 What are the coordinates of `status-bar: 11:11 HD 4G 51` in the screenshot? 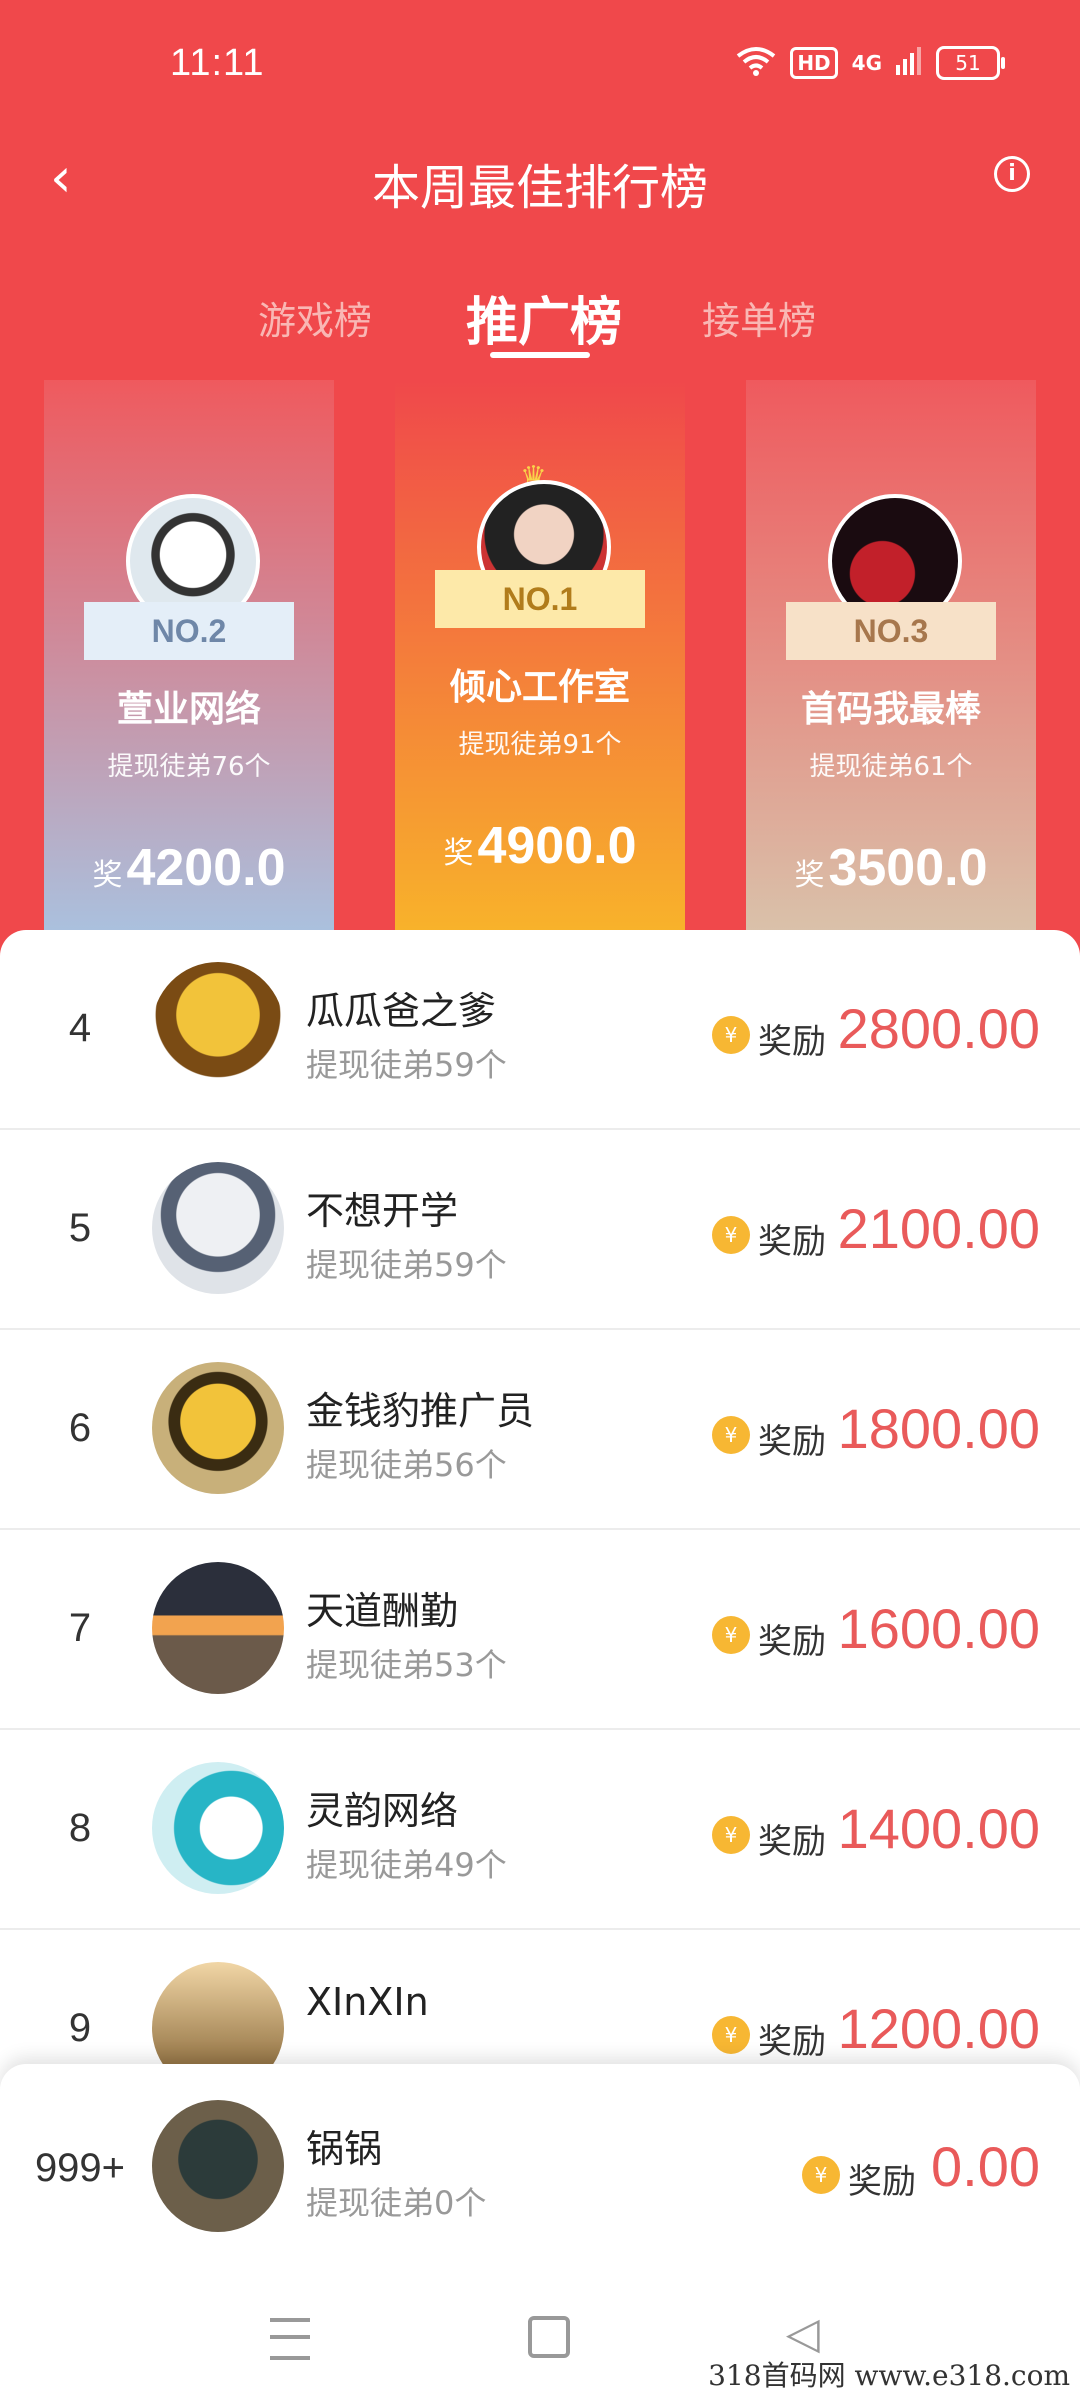 It's located at (540, 70).